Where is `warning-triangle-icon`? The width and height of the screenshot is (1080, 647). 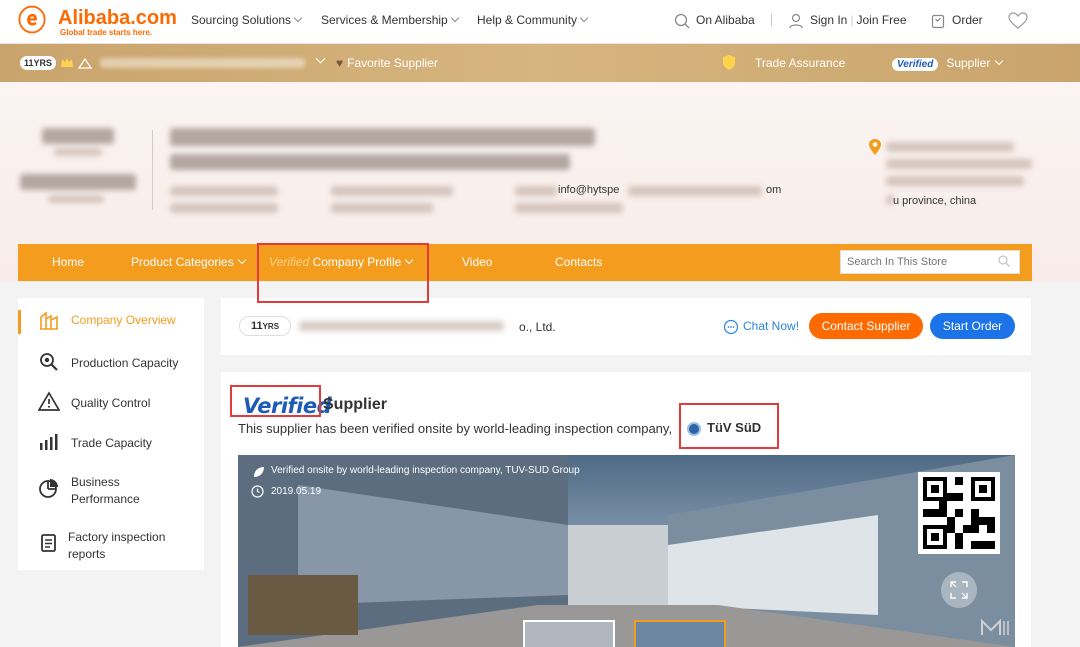 warning-triangle-icon is located at coordinates (49, 401).